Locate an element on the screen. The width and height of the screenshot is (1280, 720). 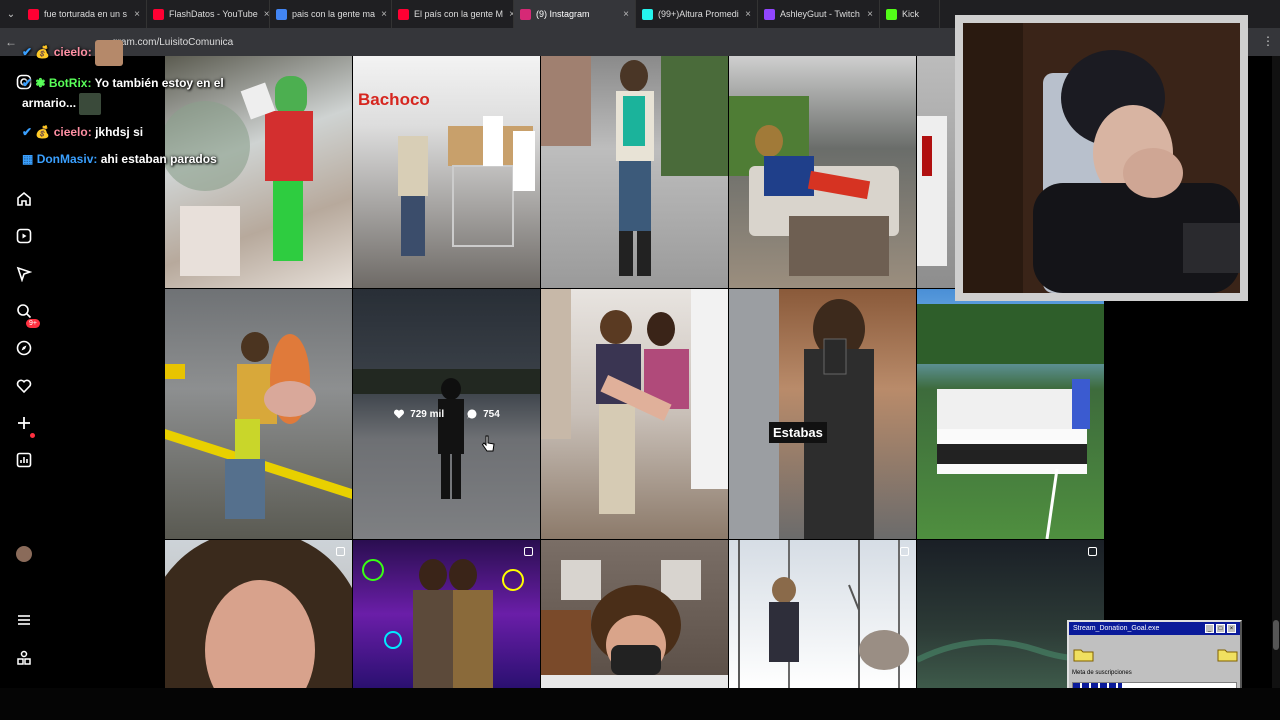
tab-label: pais con la gente ma is located at coordinates (334, 14).